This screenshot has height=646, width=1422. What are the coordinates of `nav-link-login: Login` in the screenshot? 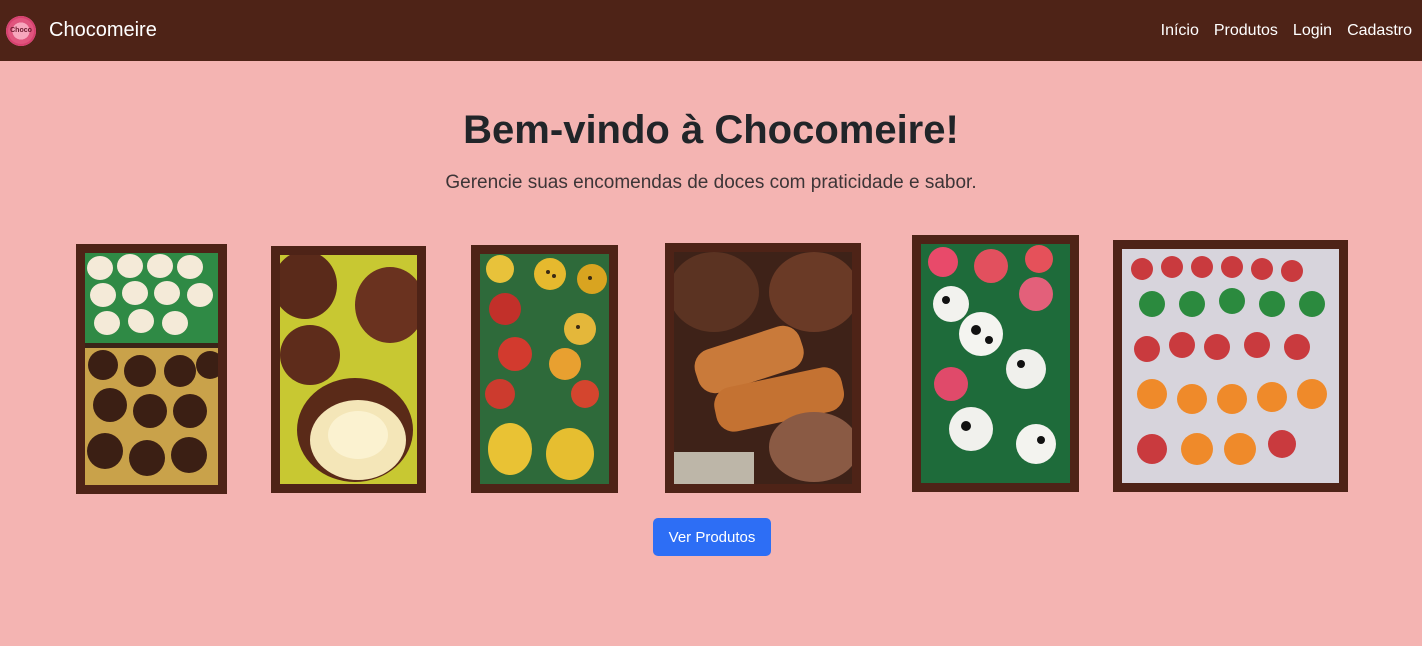 It's located at (1312, 31).